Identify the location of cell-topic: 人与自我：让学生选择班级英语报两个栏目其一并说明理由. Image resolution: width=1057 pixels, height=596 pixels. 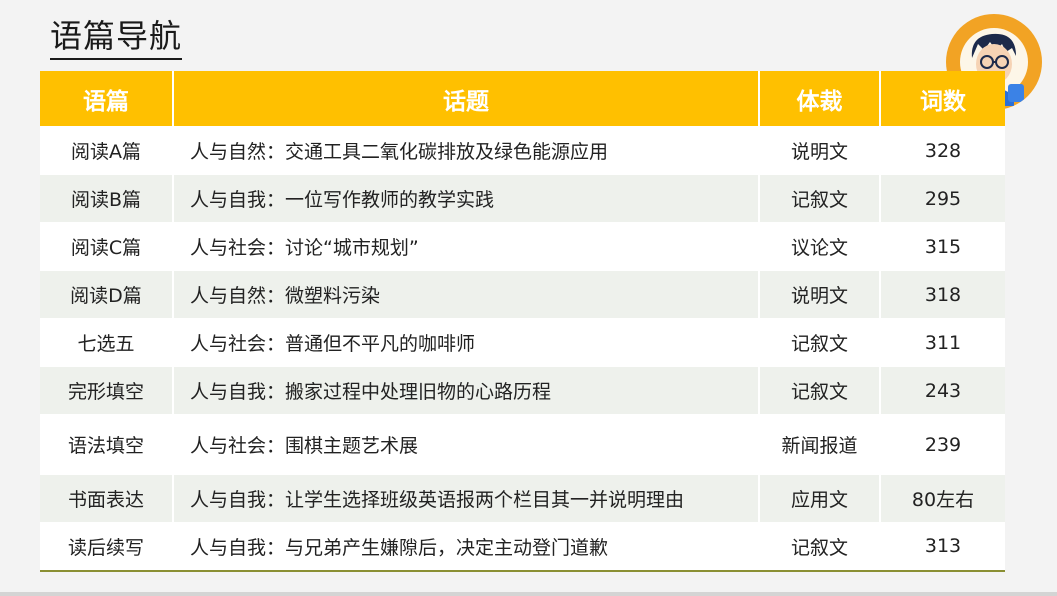
(466, 498).